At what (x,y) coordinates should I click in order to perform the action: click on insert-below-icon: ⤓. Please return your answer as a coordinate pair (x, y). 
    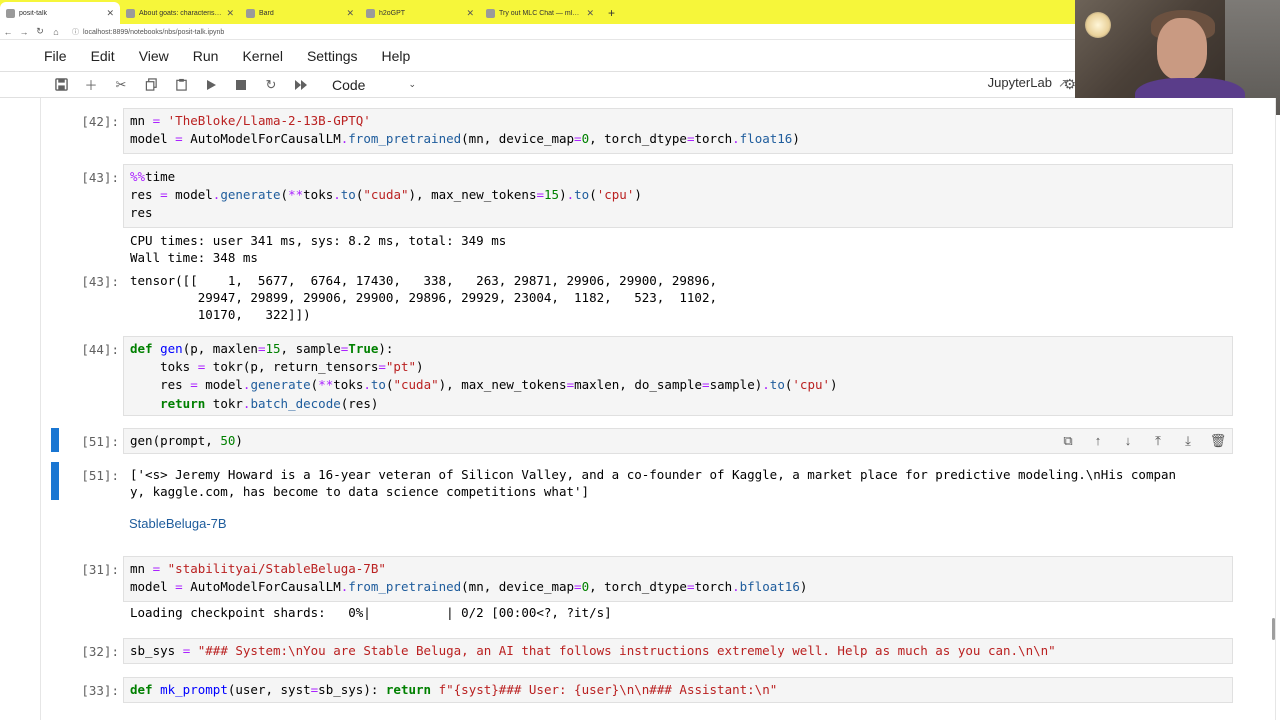
    Looking at the image, I should click on (1188, 441).